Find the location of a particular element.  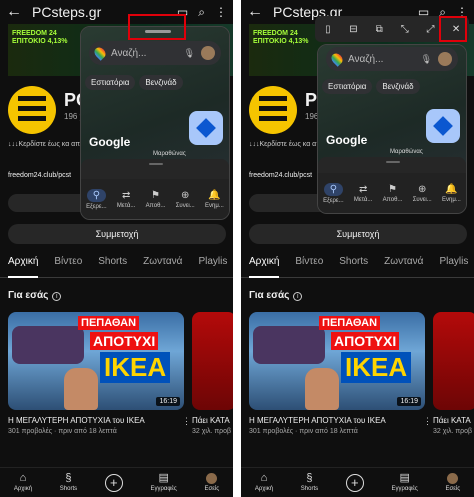

video-more-icon: ⋮ is located at coordinates (186, 421).